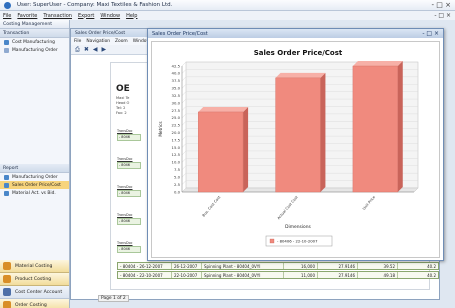 The width and height of the screenshot is (455, 308). I want to click on y-tick-label: 15.0, so click(176, 147).